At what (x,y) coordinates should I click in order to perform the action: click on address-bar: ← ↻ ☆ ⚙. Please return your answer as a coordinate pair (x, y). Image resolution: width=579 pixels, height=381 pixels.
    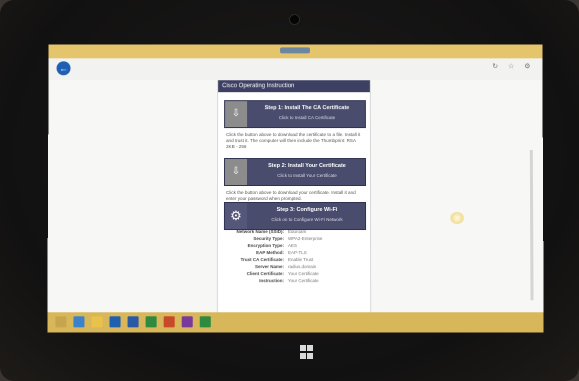
    Looking at the image, I should click on (295, 70).